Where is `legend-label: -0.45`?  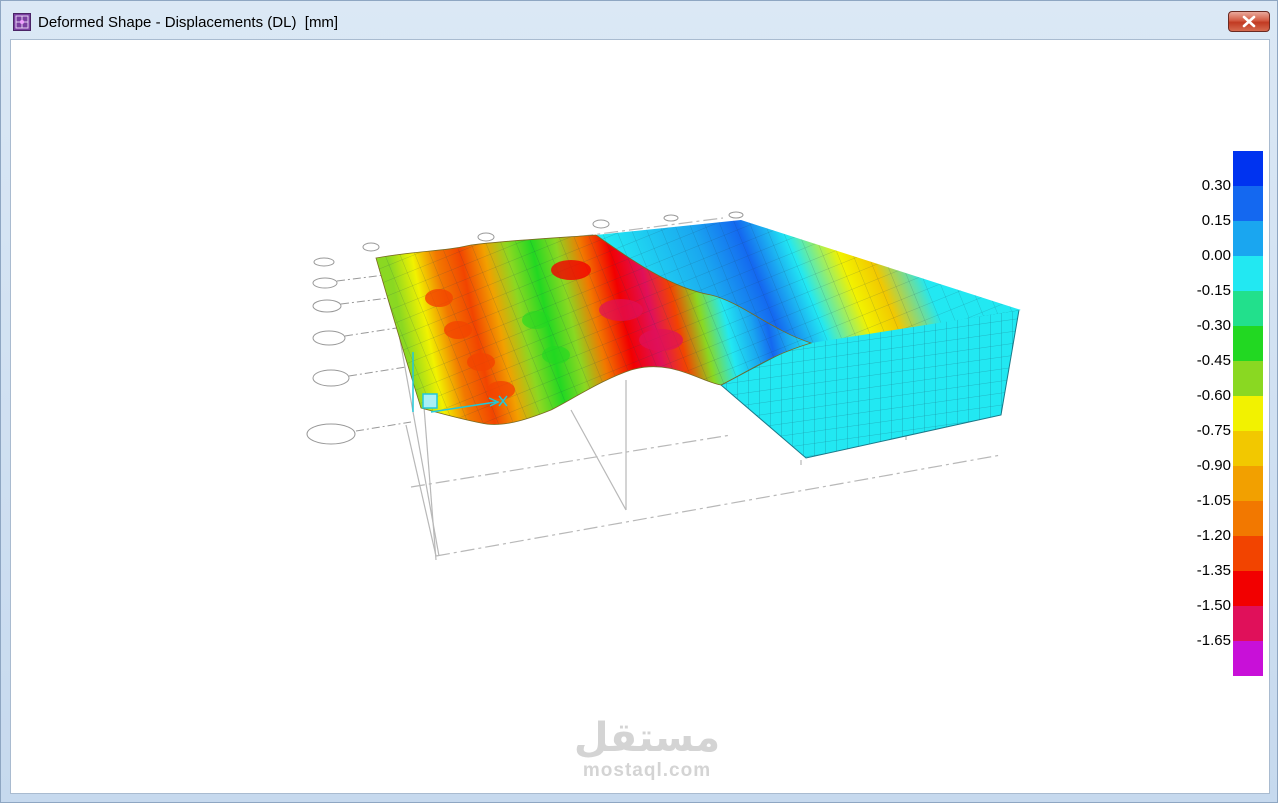
legend-label: -0.45 is located at coordinates (1213, 360).